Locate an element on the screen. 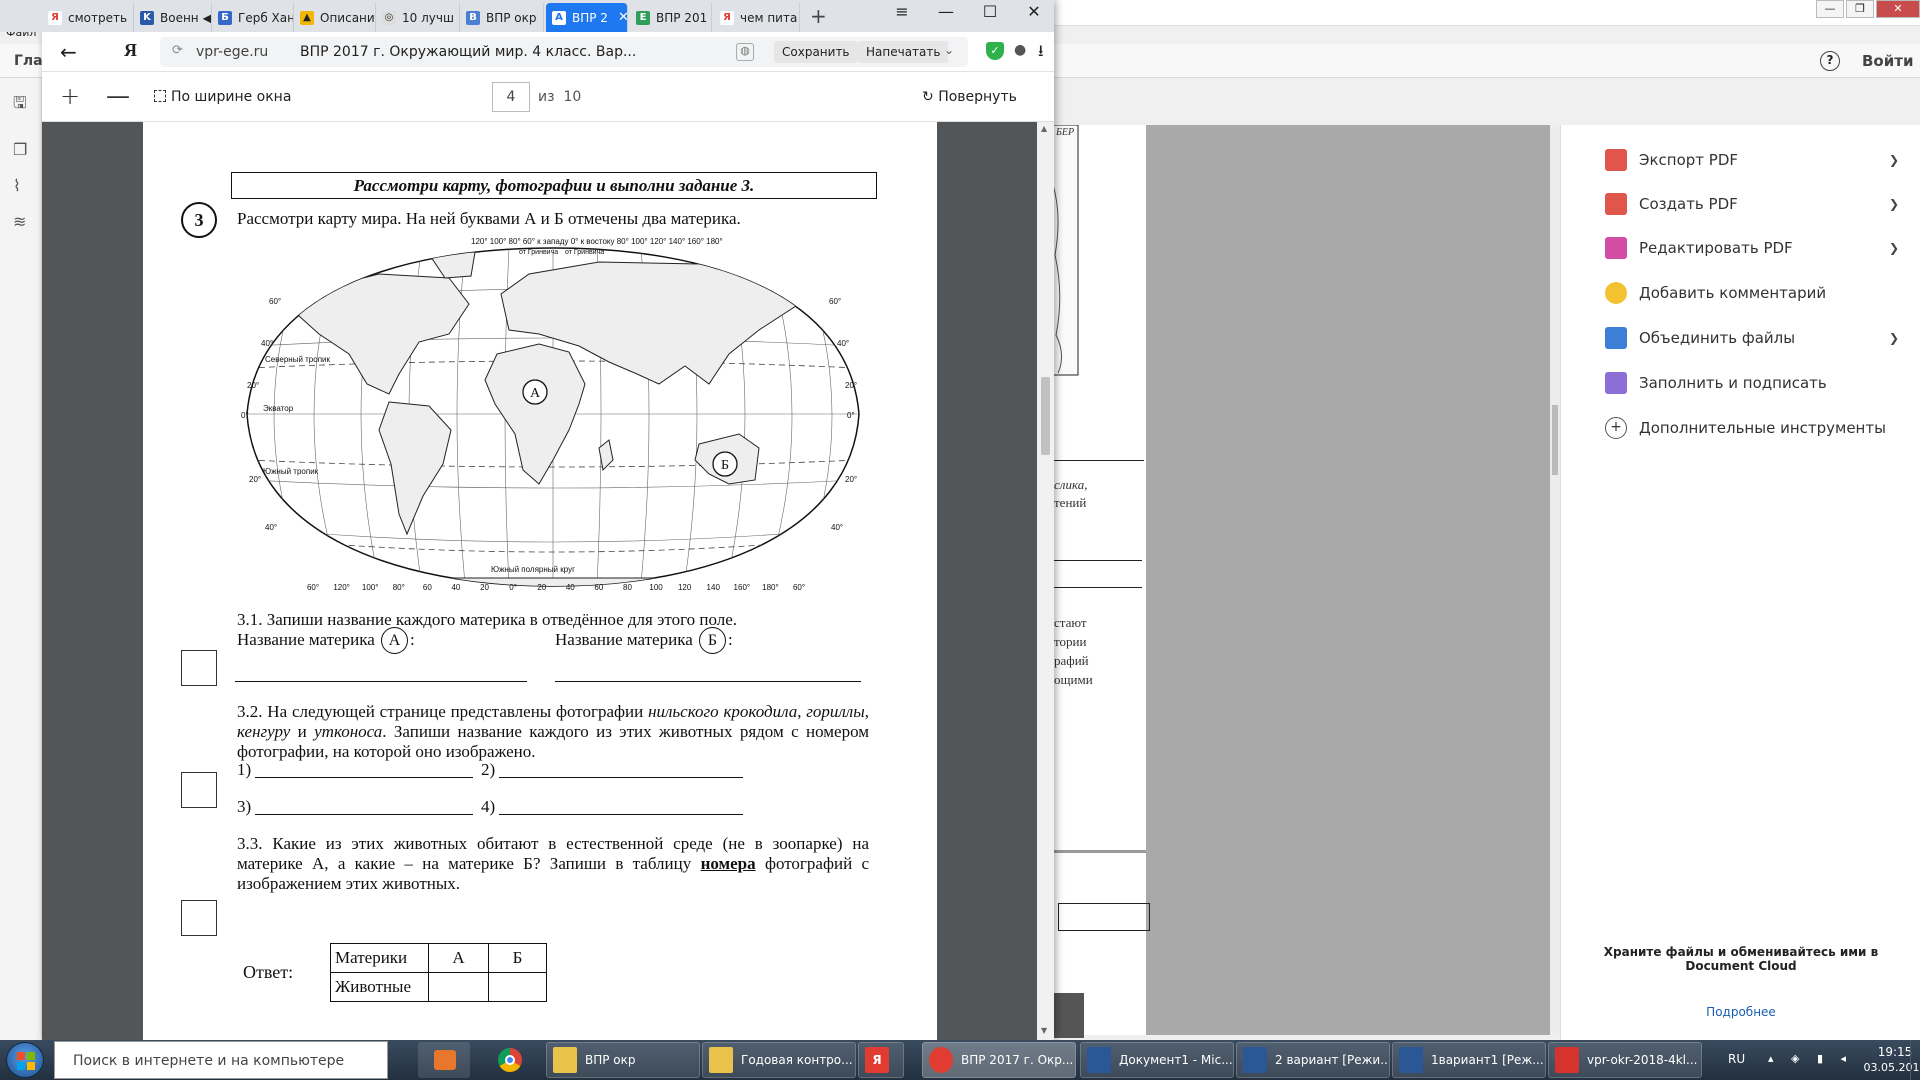 The width and height of the screenshot is (1920, 1080). browser-window-controls: ≡ — ☐ ✕ is located at coordinates (968, 11).